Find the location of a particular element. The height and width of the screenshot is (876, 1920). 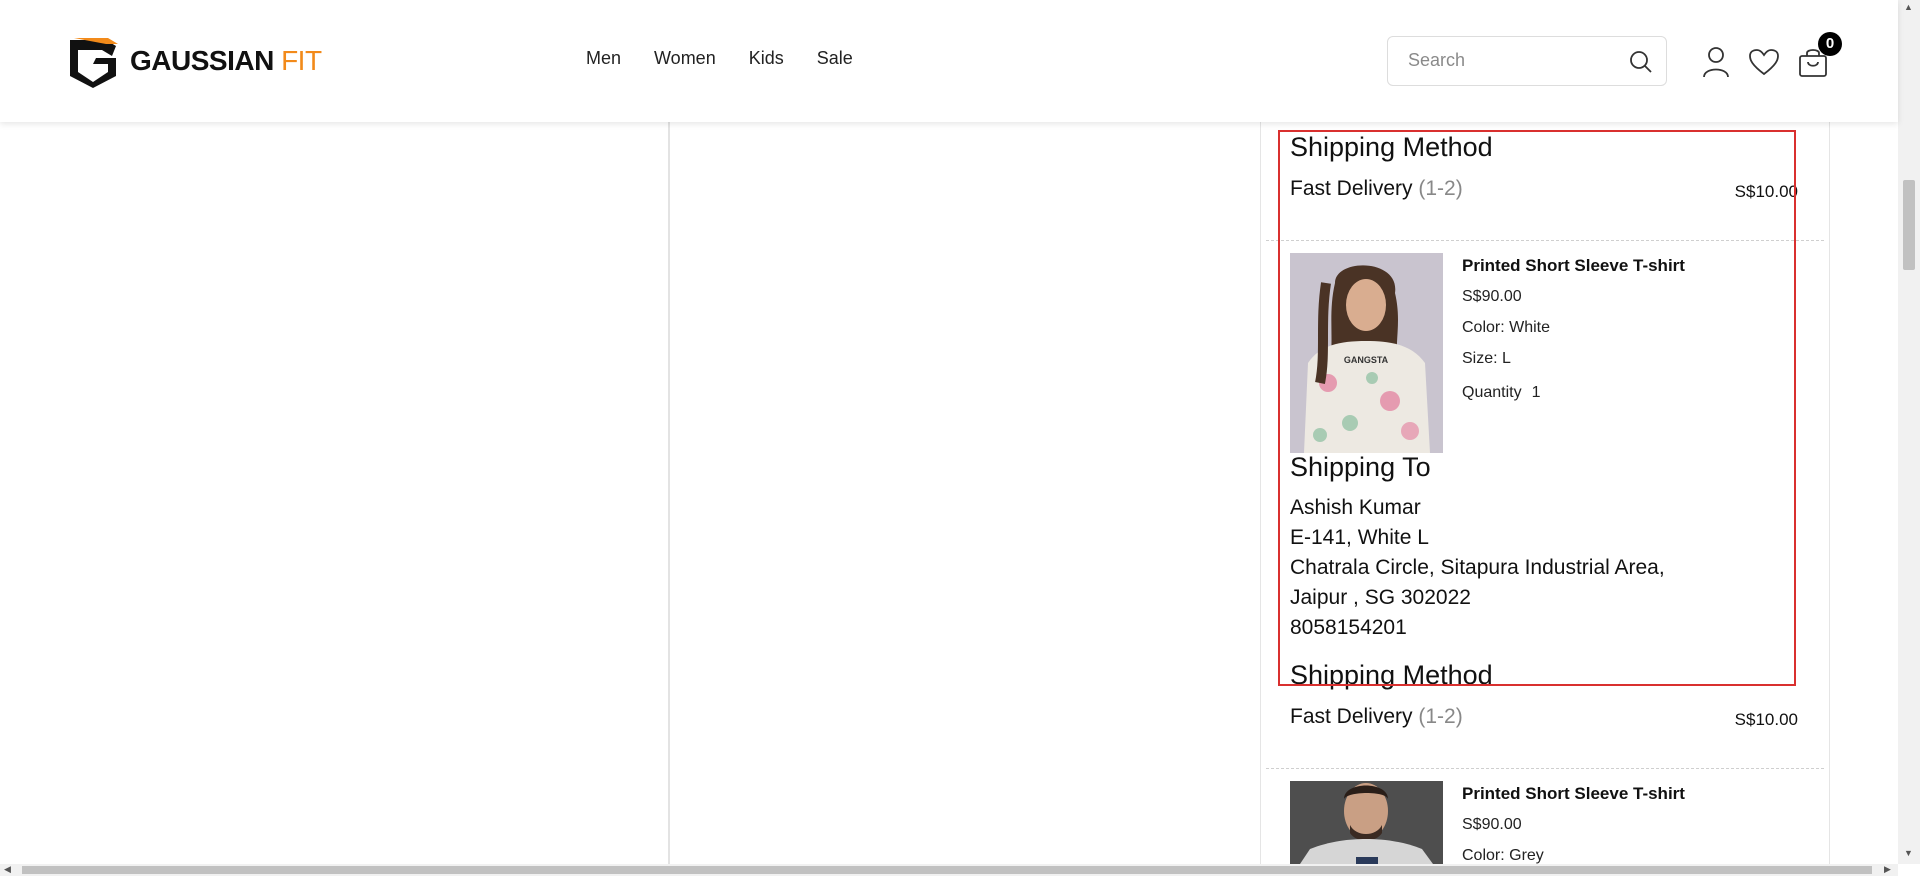

product-price-2: S$90.00 is located at coordinates (1492, 824).